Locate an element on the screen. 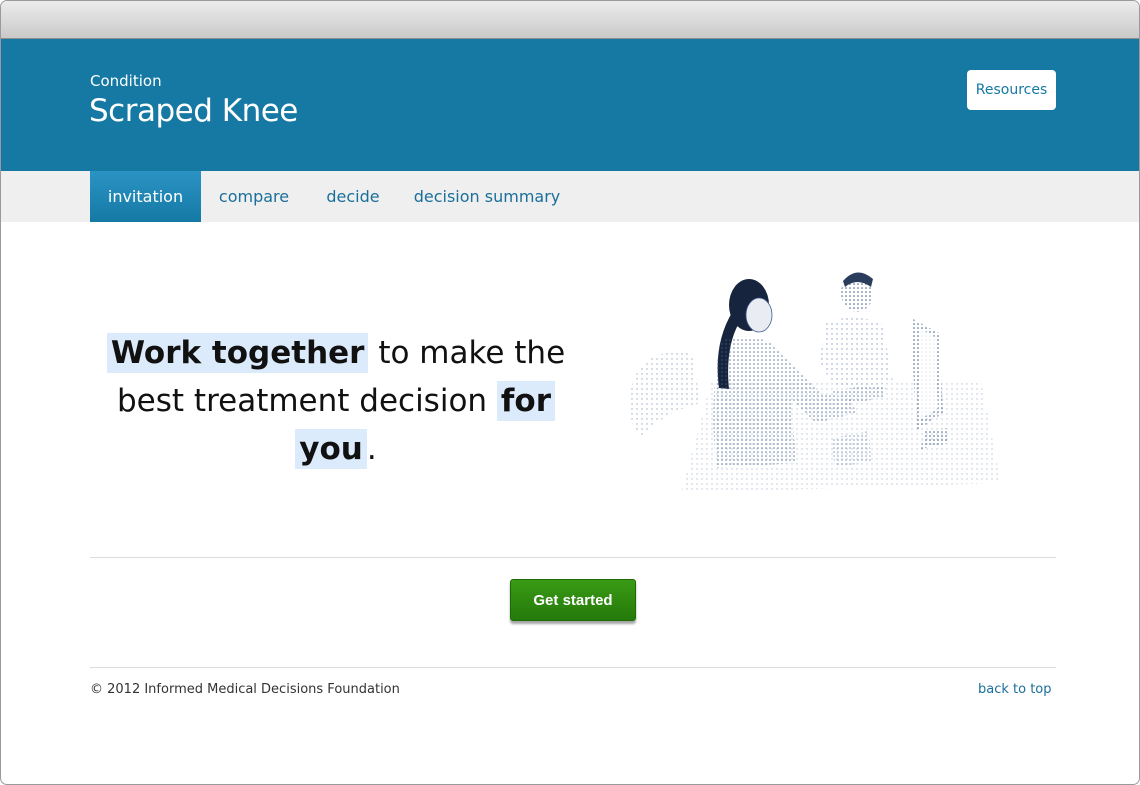 This screenshot has width=1140, height=785. tab-compare: compare is located at coordinates (254, 196).